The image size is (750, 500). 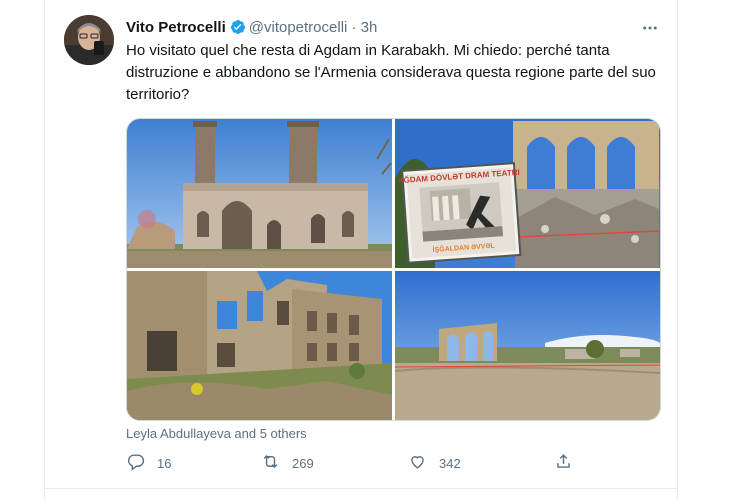 I want to click on retweet-button: 269, so click(x=287, y=463).